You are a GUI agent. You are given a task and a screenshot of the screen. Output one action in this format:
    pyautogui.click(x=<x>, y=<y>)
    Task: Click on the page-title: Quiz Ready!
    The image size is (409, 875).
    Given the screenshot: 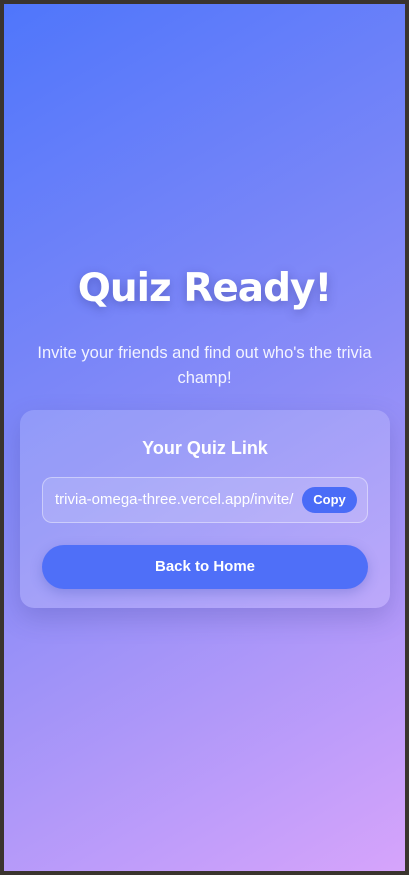 What is the action you would take?
    pyautogui.click(x=205, y=288)
    